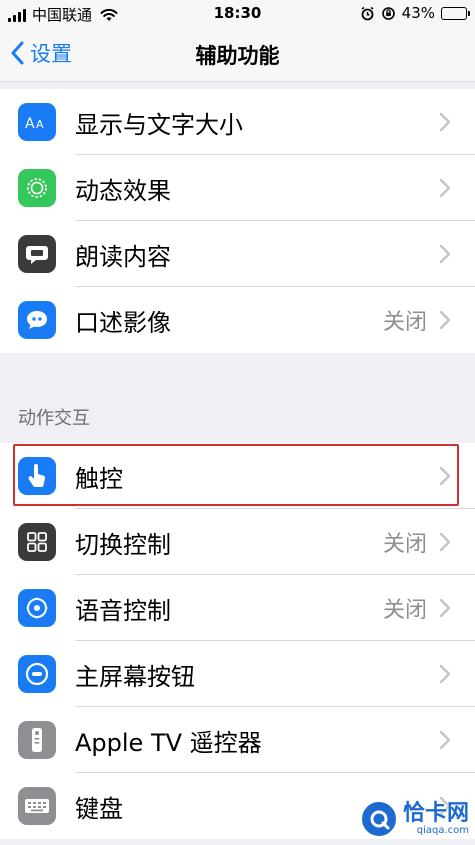  I want to click on settings-row-apple-tv-remote: Apple TV 遥控器, so click(237, 740).